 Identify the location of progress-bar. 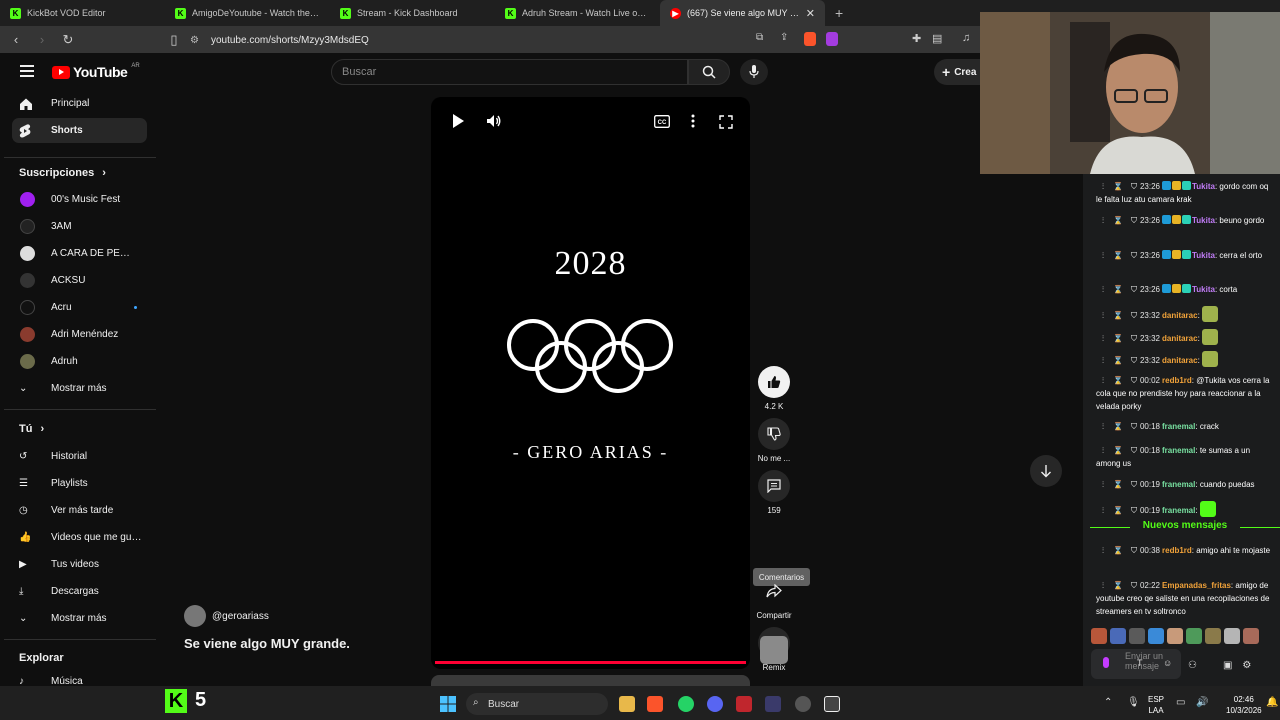
(590, 662).